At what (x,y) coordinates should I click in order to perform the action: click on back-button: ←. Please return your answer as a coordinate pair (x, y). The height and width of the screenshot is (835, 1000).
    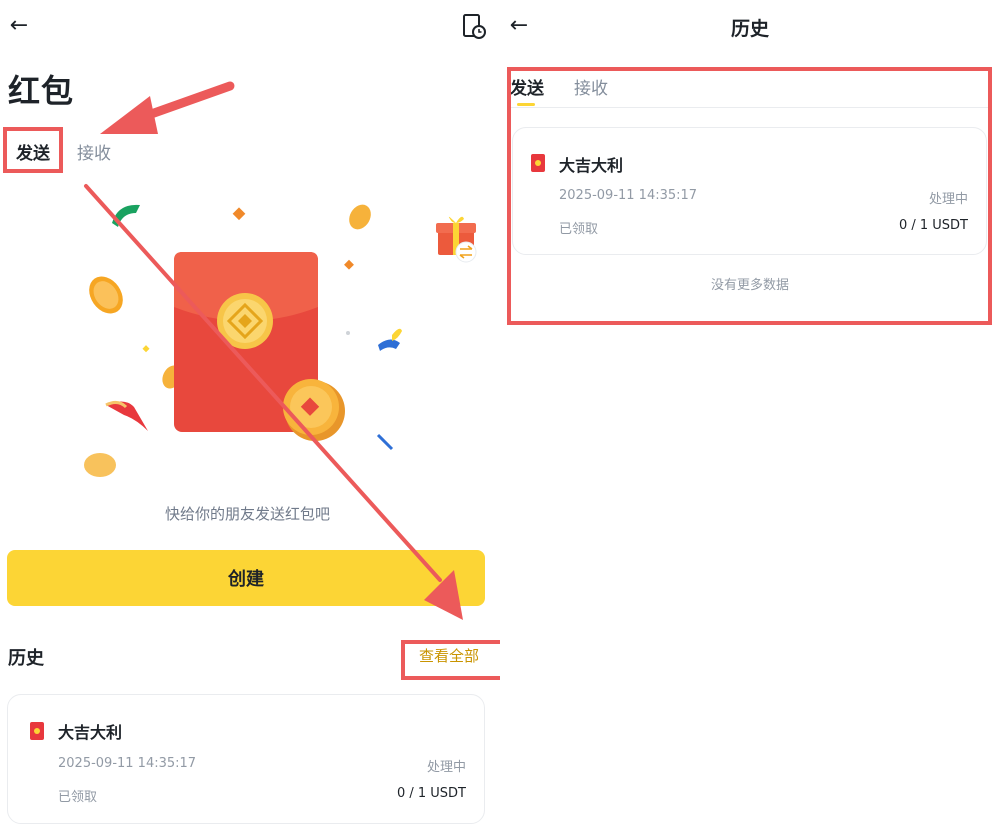
    Looking at the image, I should click on (19, 25).